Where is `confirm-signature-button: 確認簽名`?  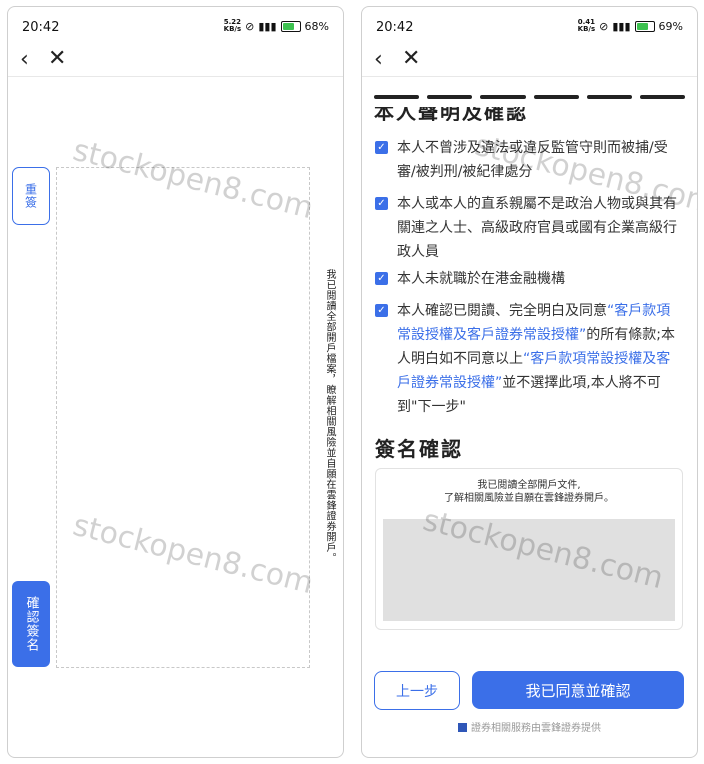 confirm-signature-button: 確認簽名 is located at coordinates (31, 624).